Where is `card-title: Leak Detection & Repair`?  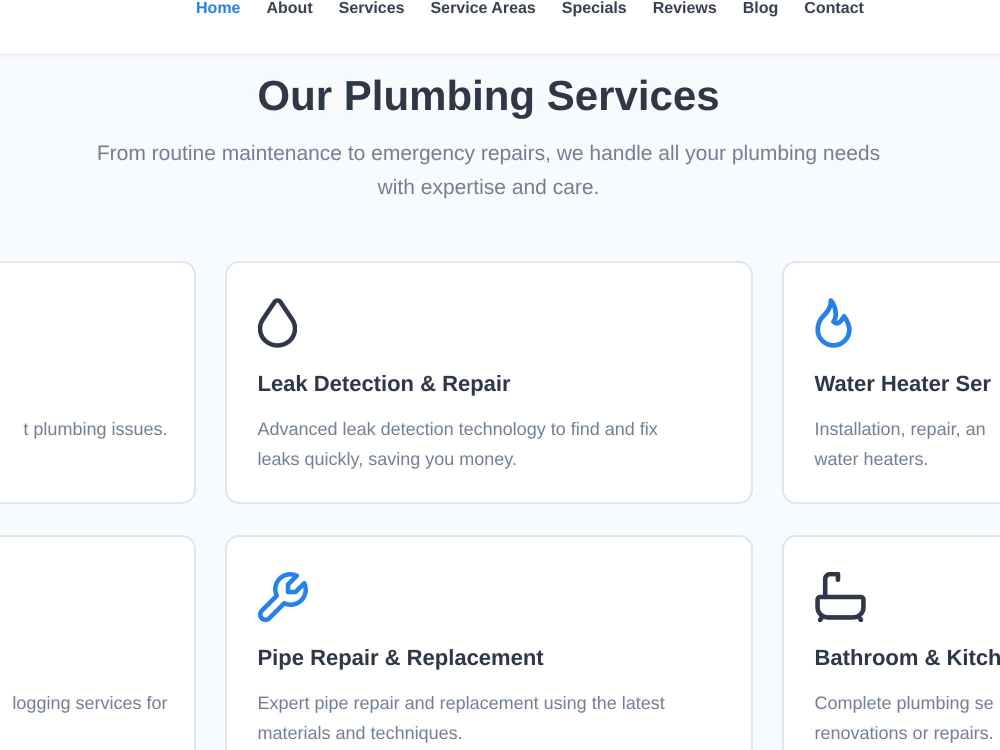 card-title: Leak Detection & Repair is located at coordinates (385, 384).